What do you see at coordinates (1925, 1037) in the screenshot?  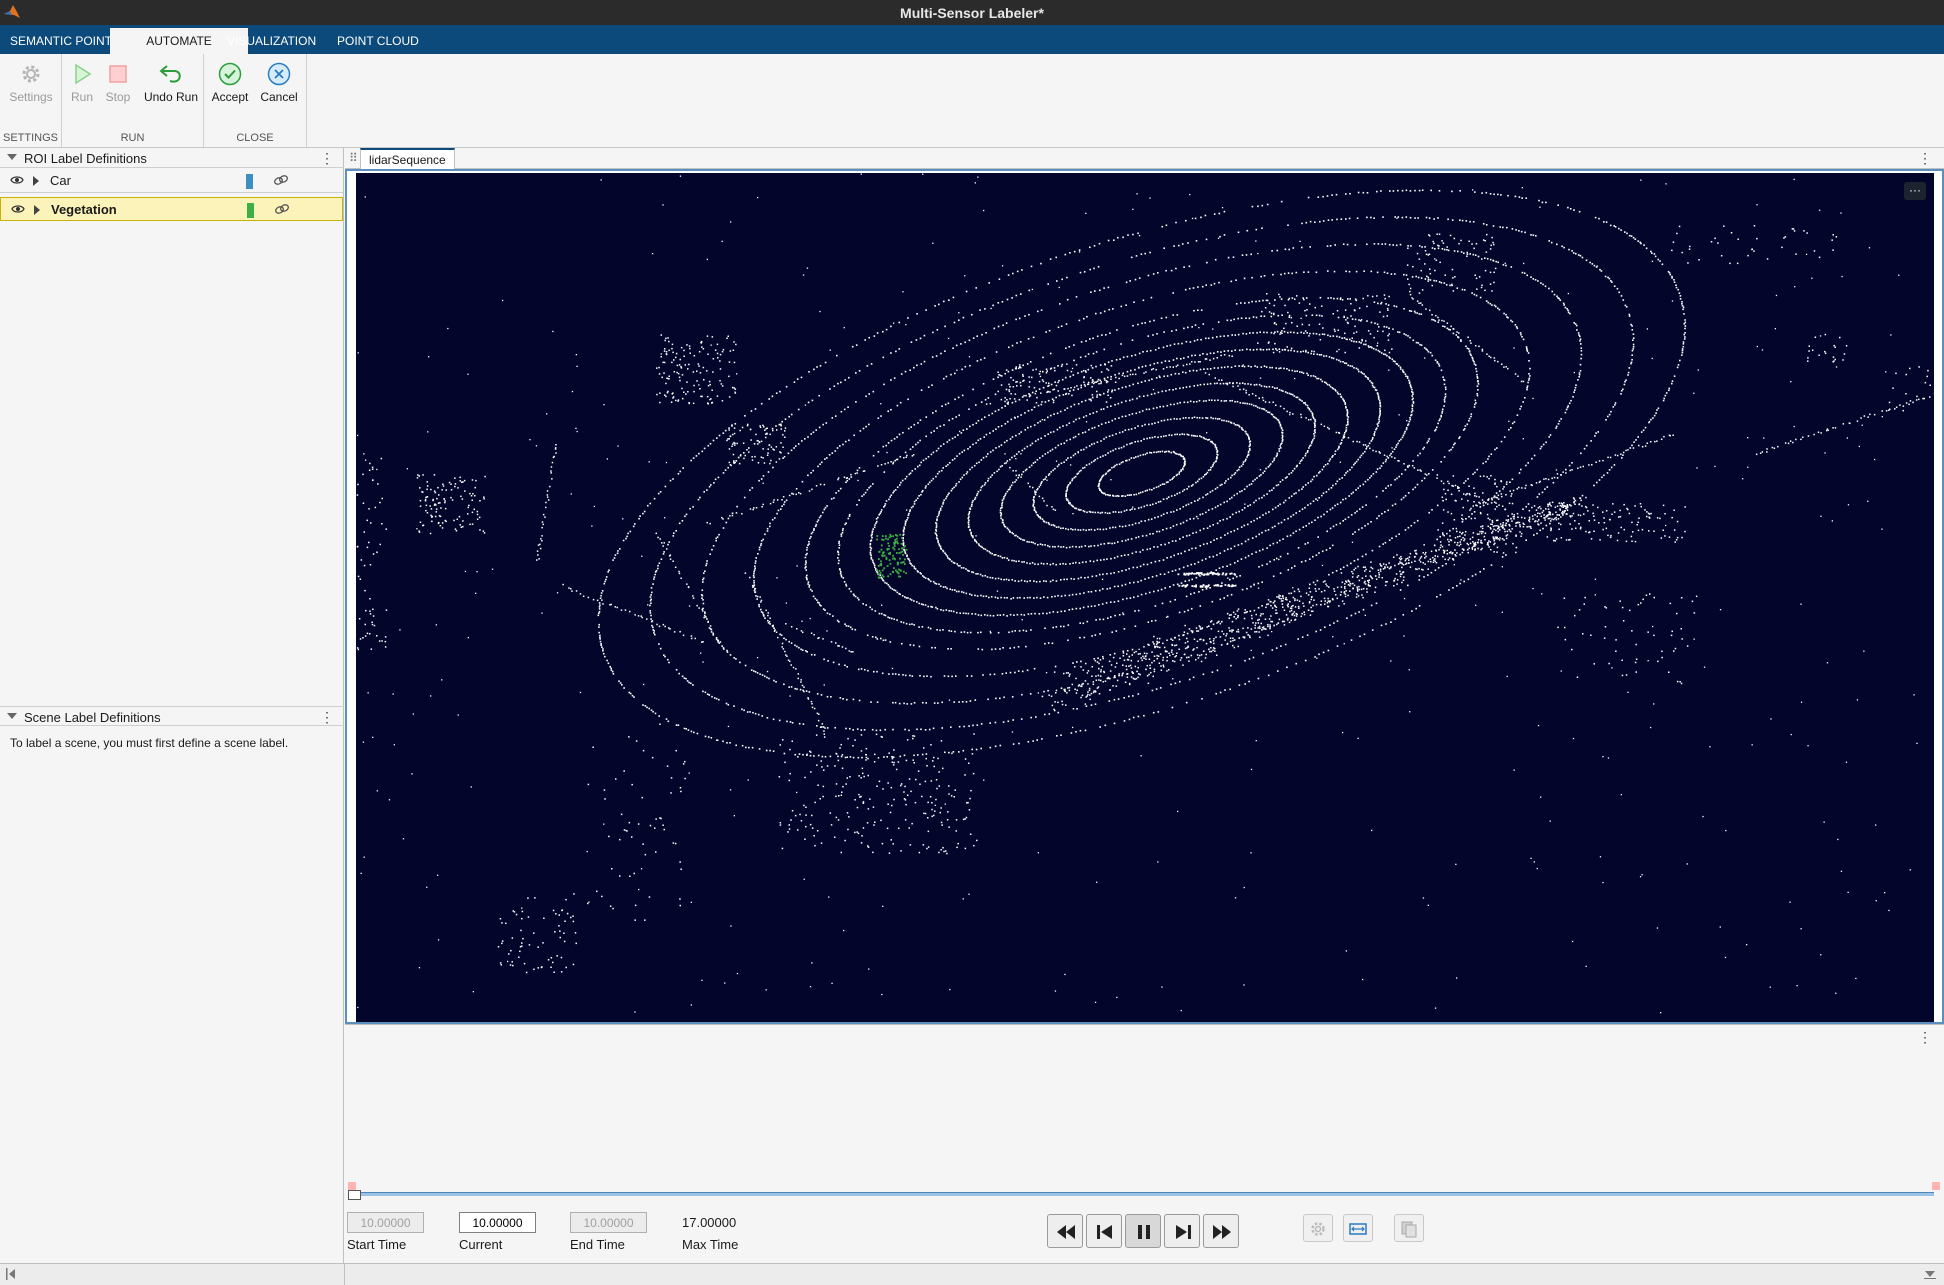 I see `lower-pane-menu-icon: ⋮` at bounding box center [1925, 1037].